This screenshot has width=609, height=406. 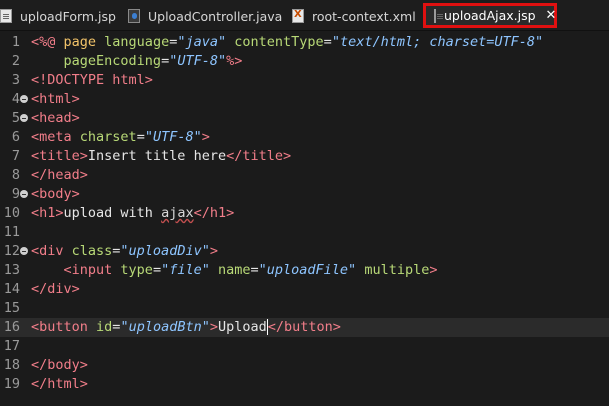 What do you see at coordinates (11, 251) in the screenshot?
I see `line-number: 12` at bounding box center [11, 251].